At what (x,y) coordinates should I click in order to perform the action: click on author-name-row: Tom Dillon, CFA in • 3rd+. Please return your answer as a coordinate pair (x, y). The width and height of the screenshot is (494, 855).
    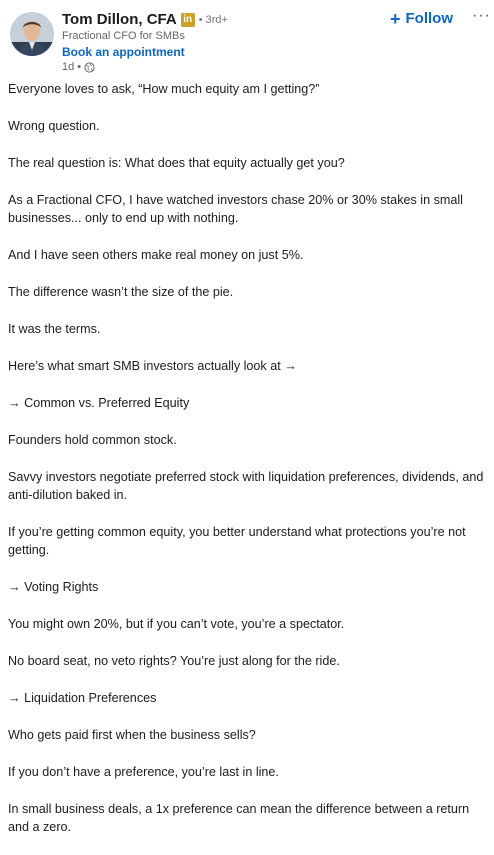
    Looking at the image, I should click on (145, 19).